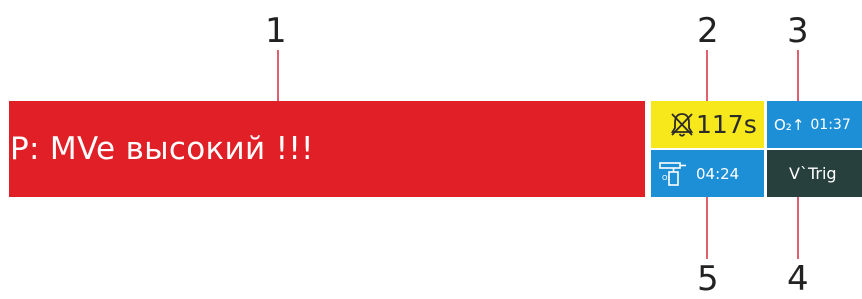 The image size is (862, 299). I want to click on oxygen-therapy-icon: O₂, so click(672, 173).